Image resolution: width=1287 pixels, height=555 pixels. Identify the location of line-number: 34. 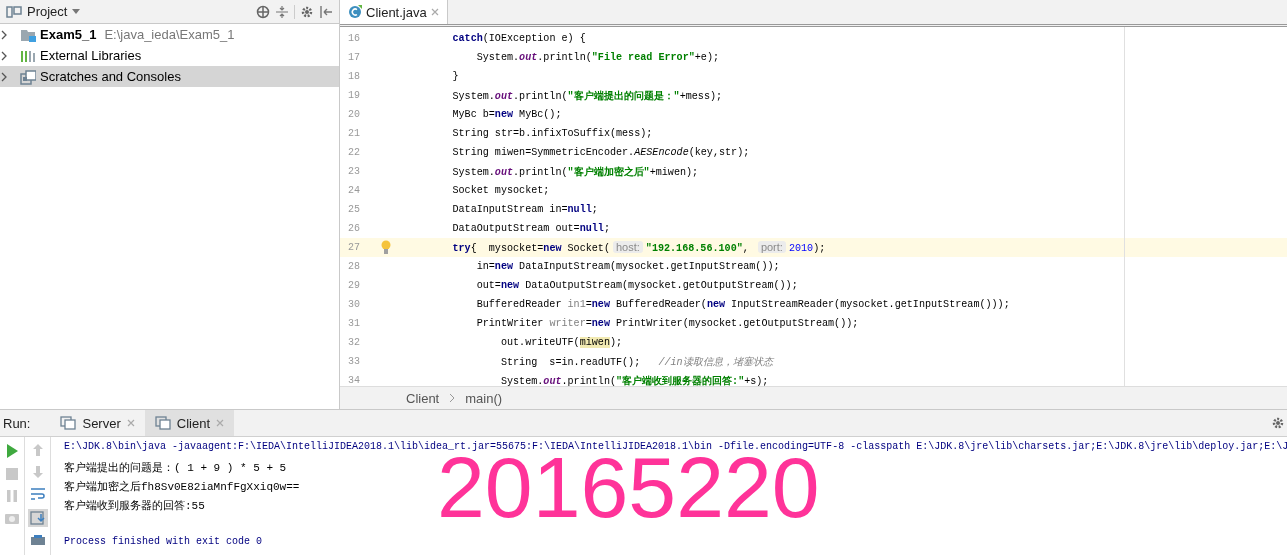
(354, 380).